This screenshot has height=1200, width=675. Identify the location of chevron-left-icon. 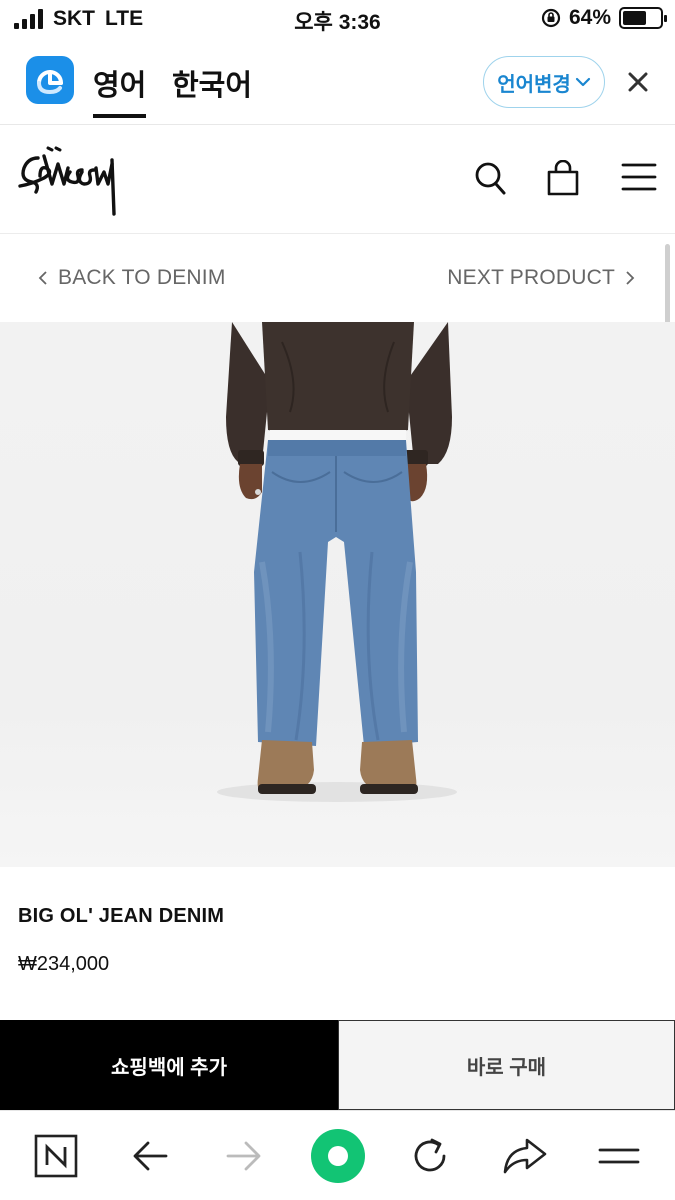
(42, 278).